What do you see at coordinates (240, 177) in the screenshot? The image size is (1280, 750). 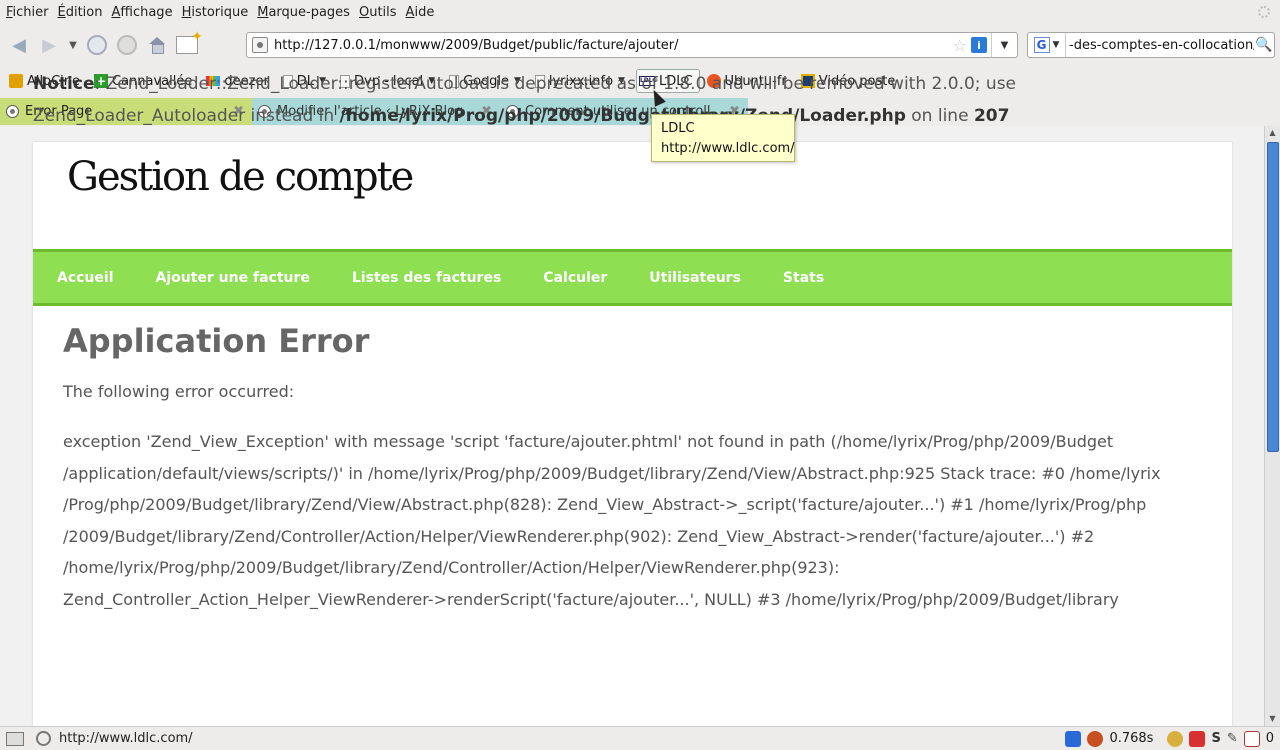 I see `site-title: Gestion de compte` at bounding box center [240, 177].